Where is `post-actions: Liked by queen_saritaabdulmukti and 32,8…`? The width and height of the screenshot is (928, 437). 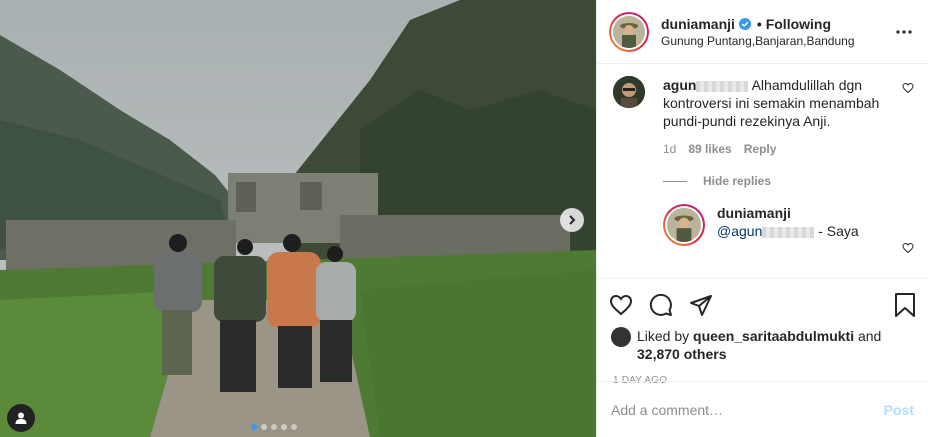 post-actions: Liked by queen_saritaabdulmukti and 32,8… is located at coordinates (762, 332).